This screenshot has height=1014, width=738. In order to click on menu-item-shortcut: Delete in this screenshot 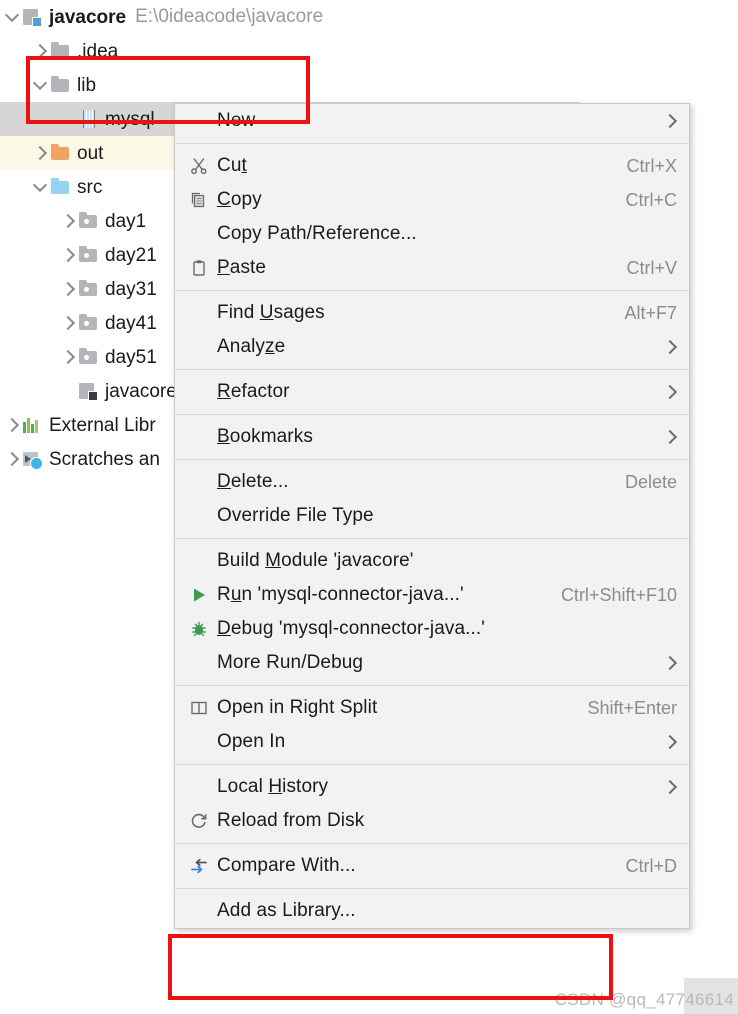, I will do `click(650, 481)`.